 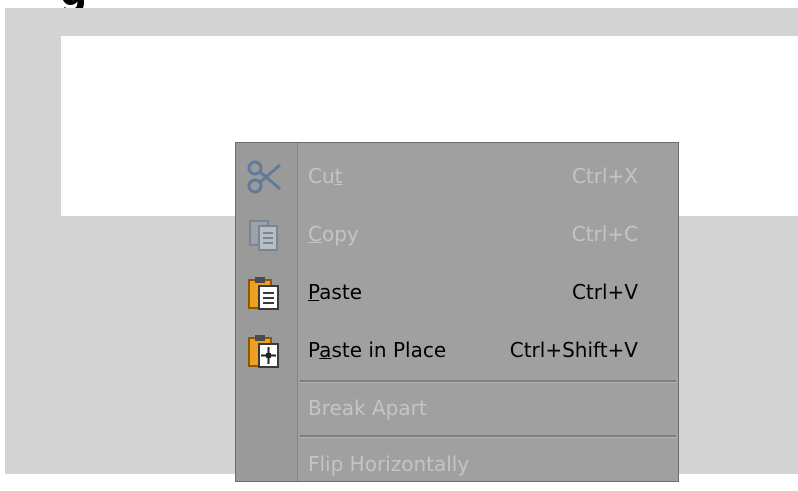 What do you see at coordinates (573, 350) in the screenshot?
I see `menu-item-shortcut: Ctrl+Shift+V` at bounding box center [573, 350].